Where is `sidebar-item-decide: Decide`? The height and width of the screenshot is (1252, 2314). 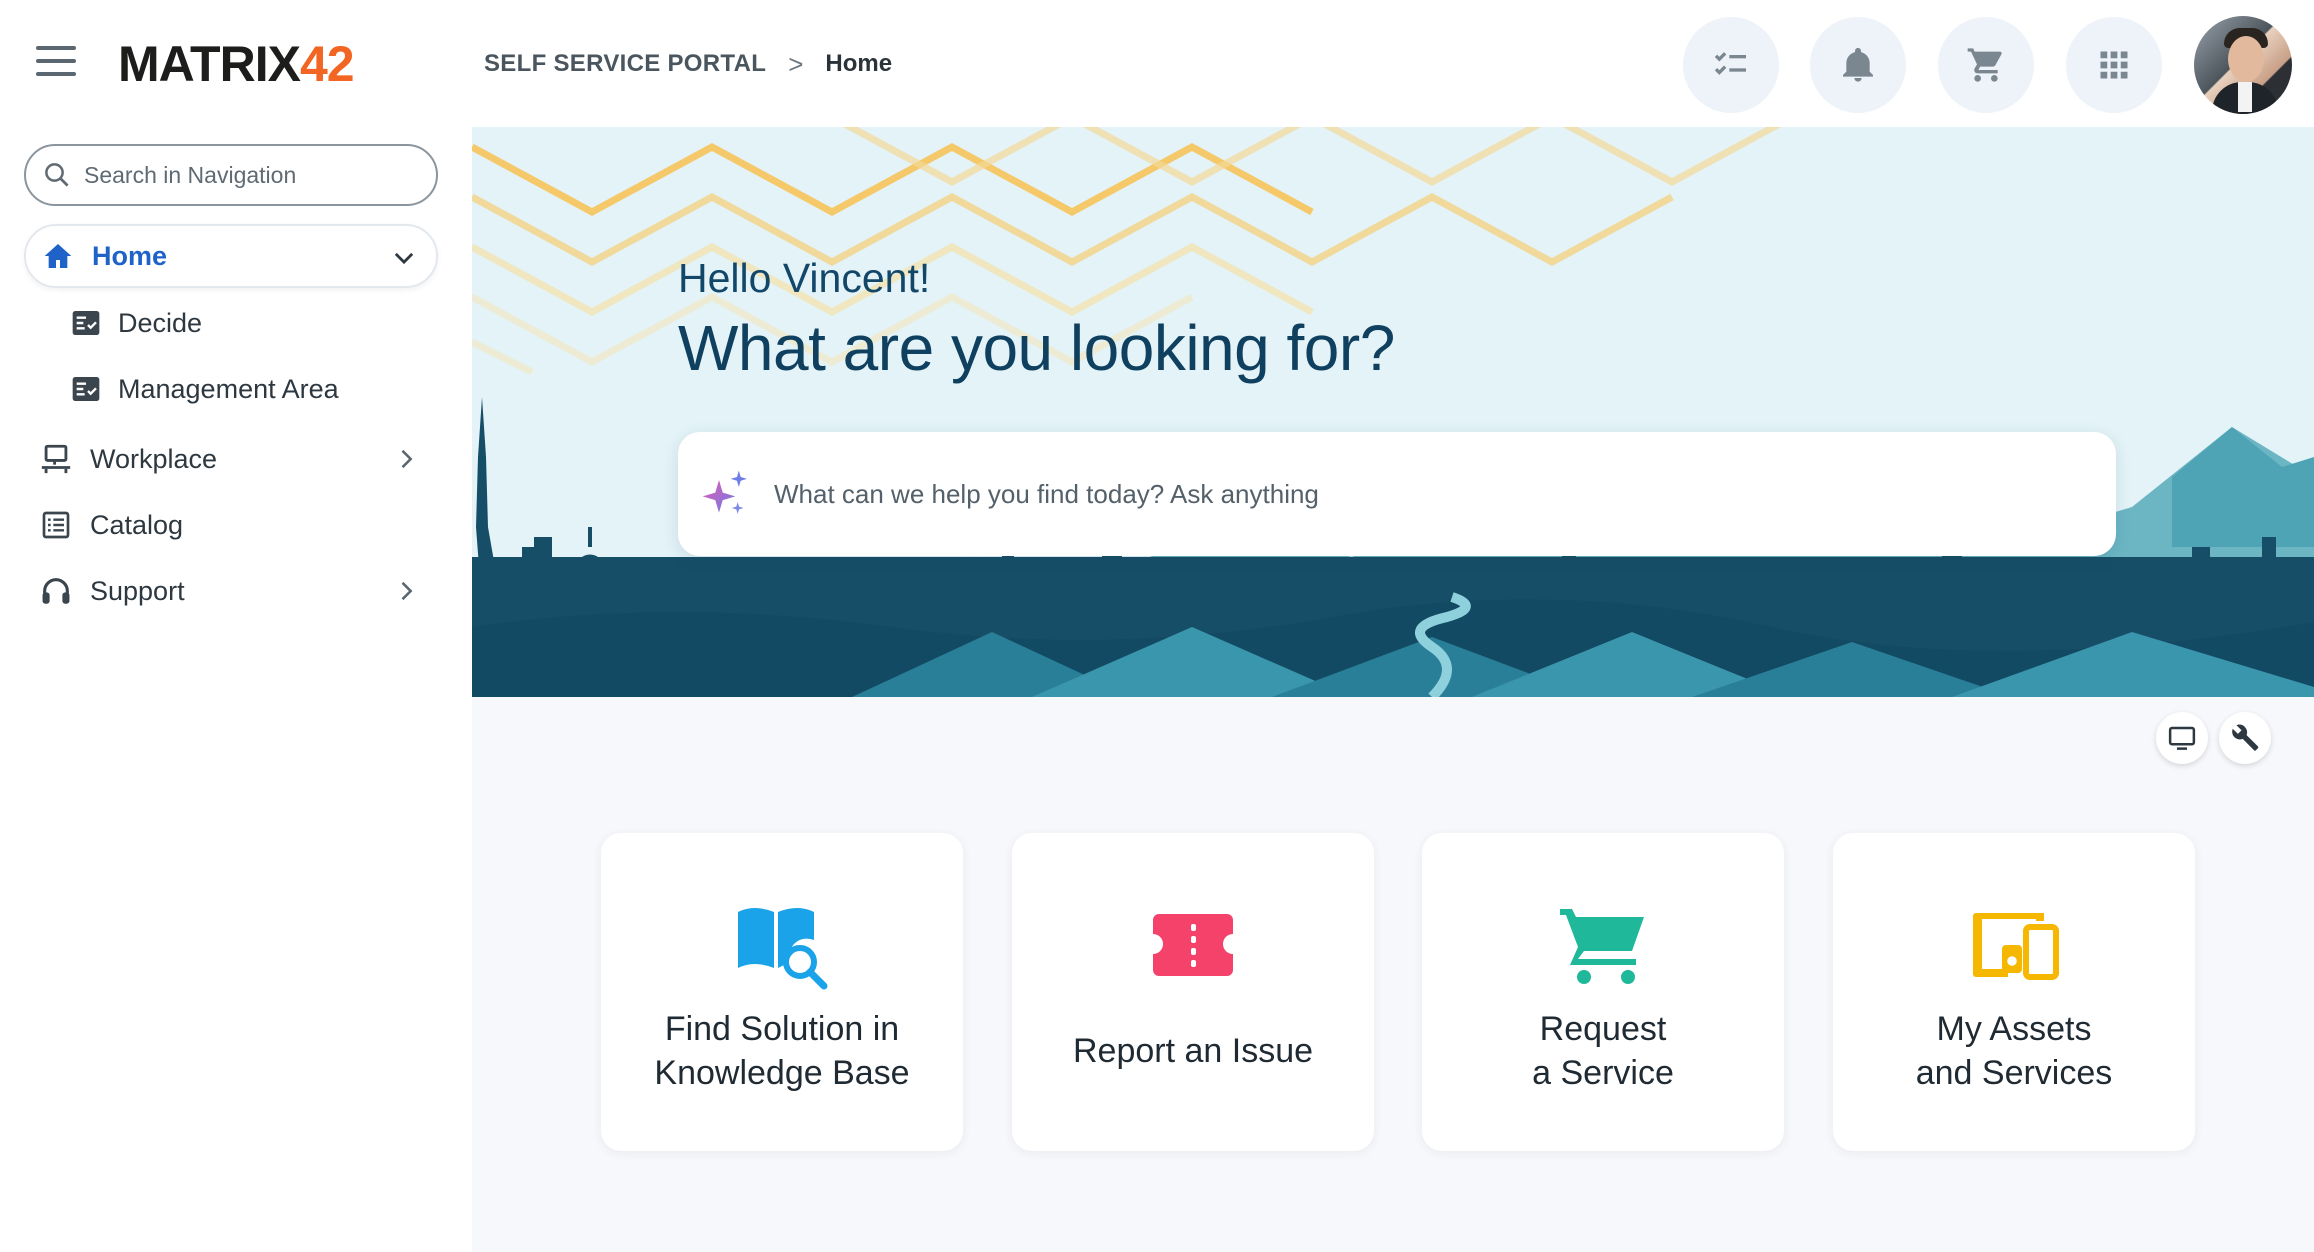 sidebar-item-decide: Decide is located at coordinates (136, 323).